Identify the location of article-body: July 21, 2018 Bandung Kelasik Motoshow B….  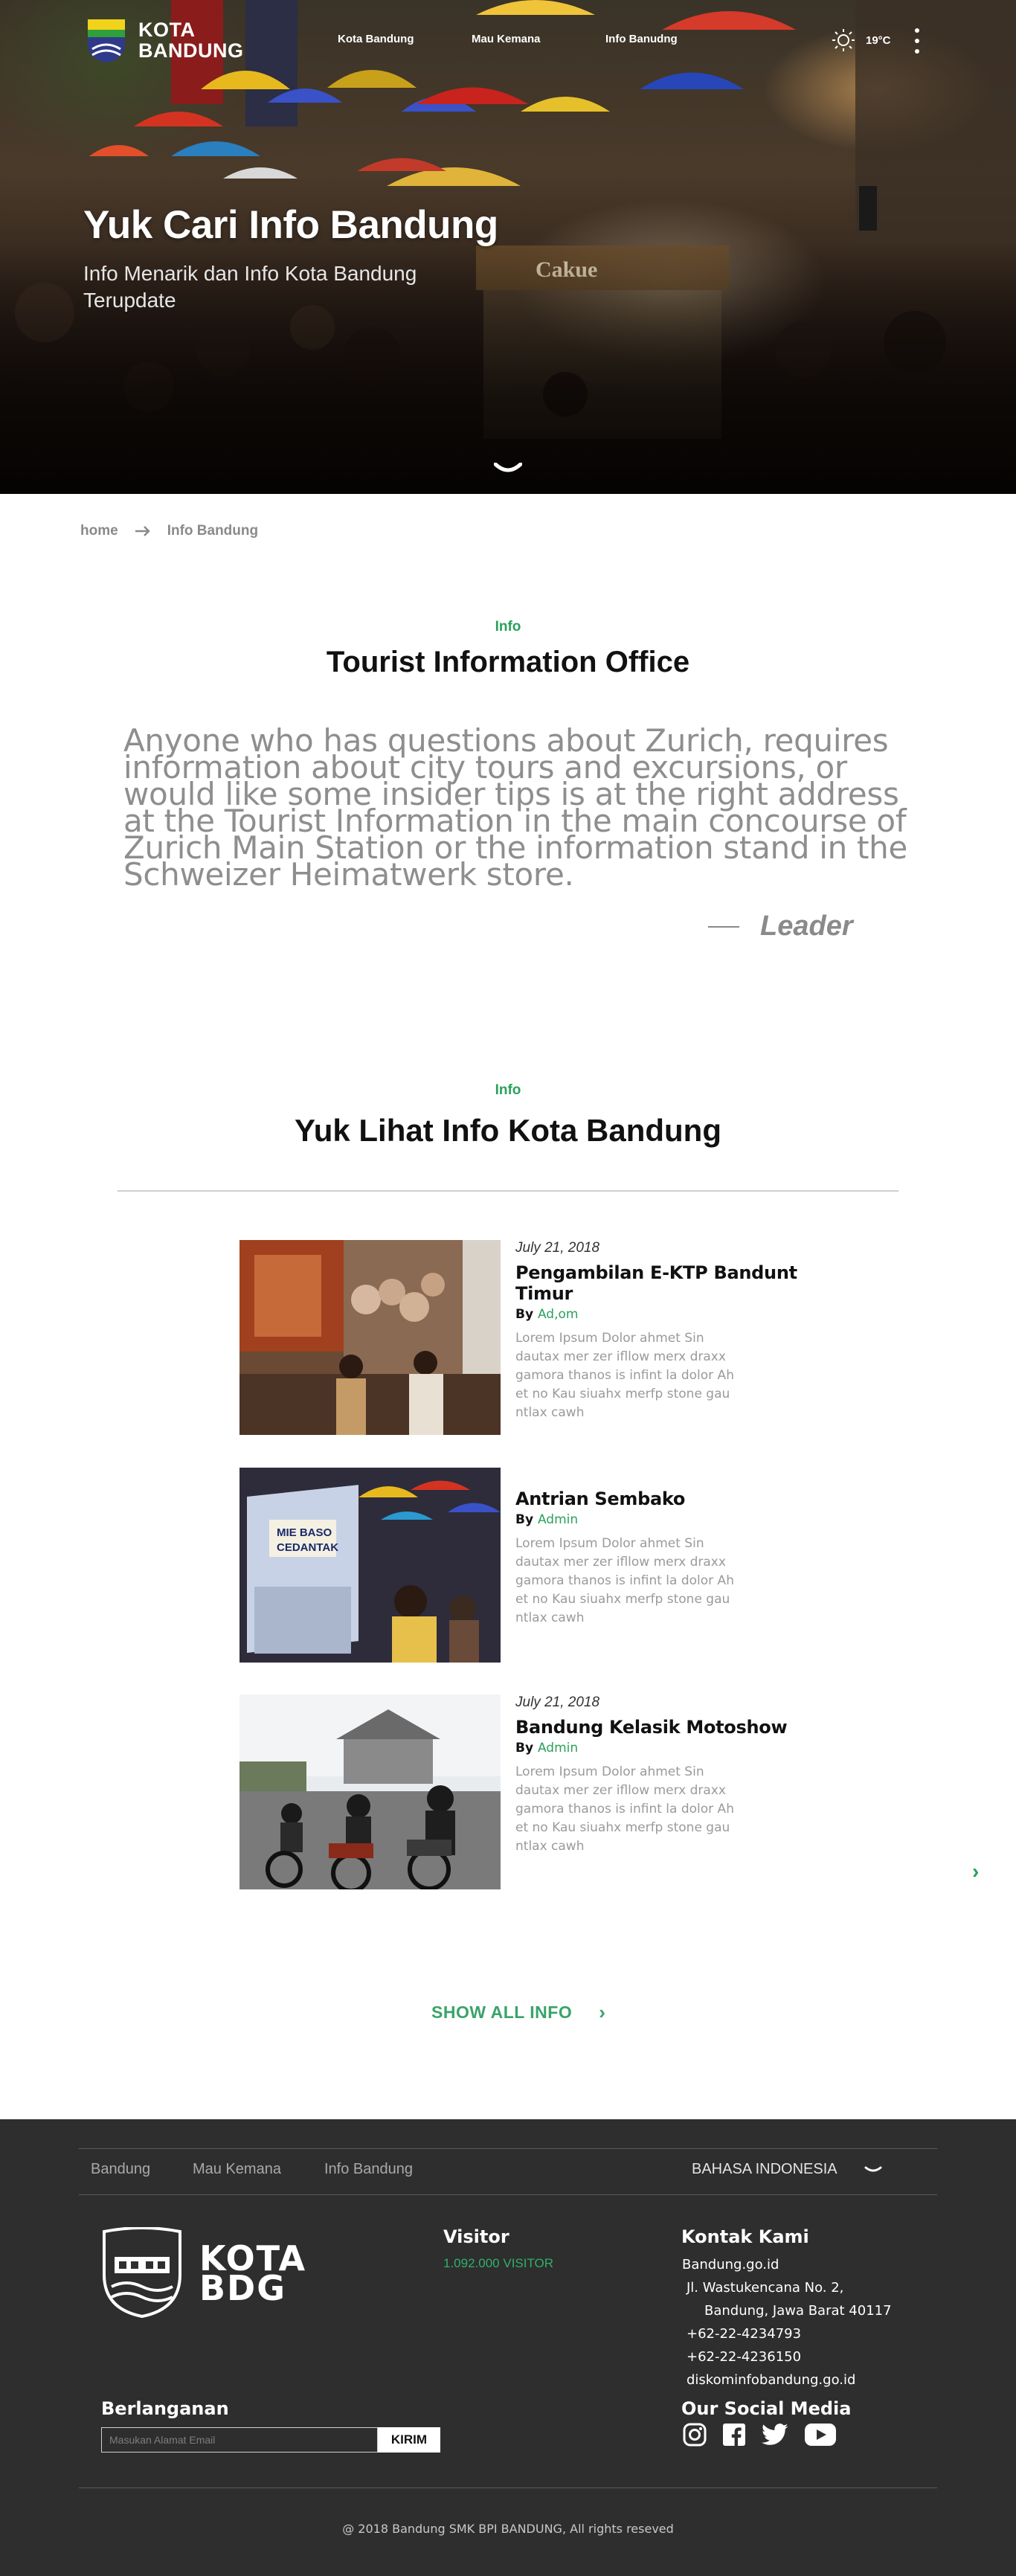
(660, 1775).